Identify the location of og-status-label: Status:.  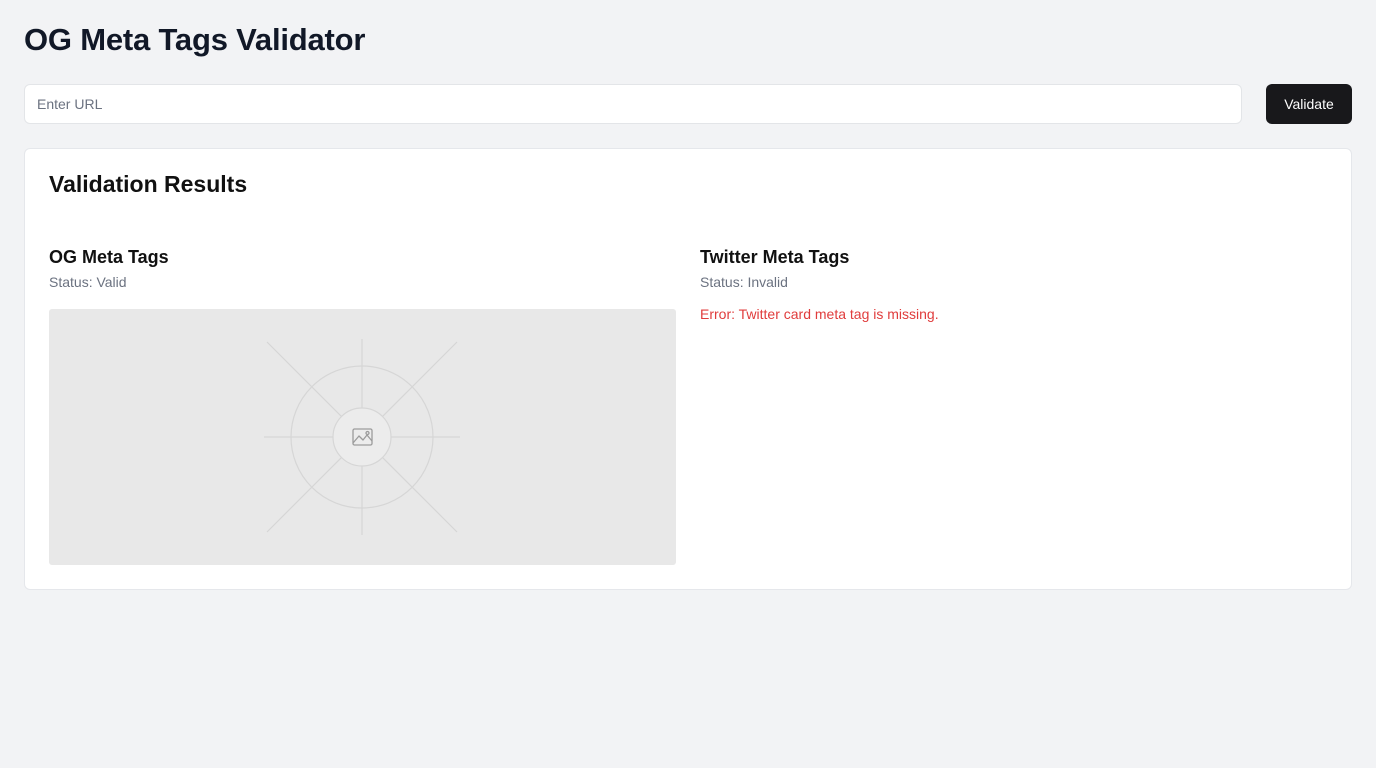
(73, 282).